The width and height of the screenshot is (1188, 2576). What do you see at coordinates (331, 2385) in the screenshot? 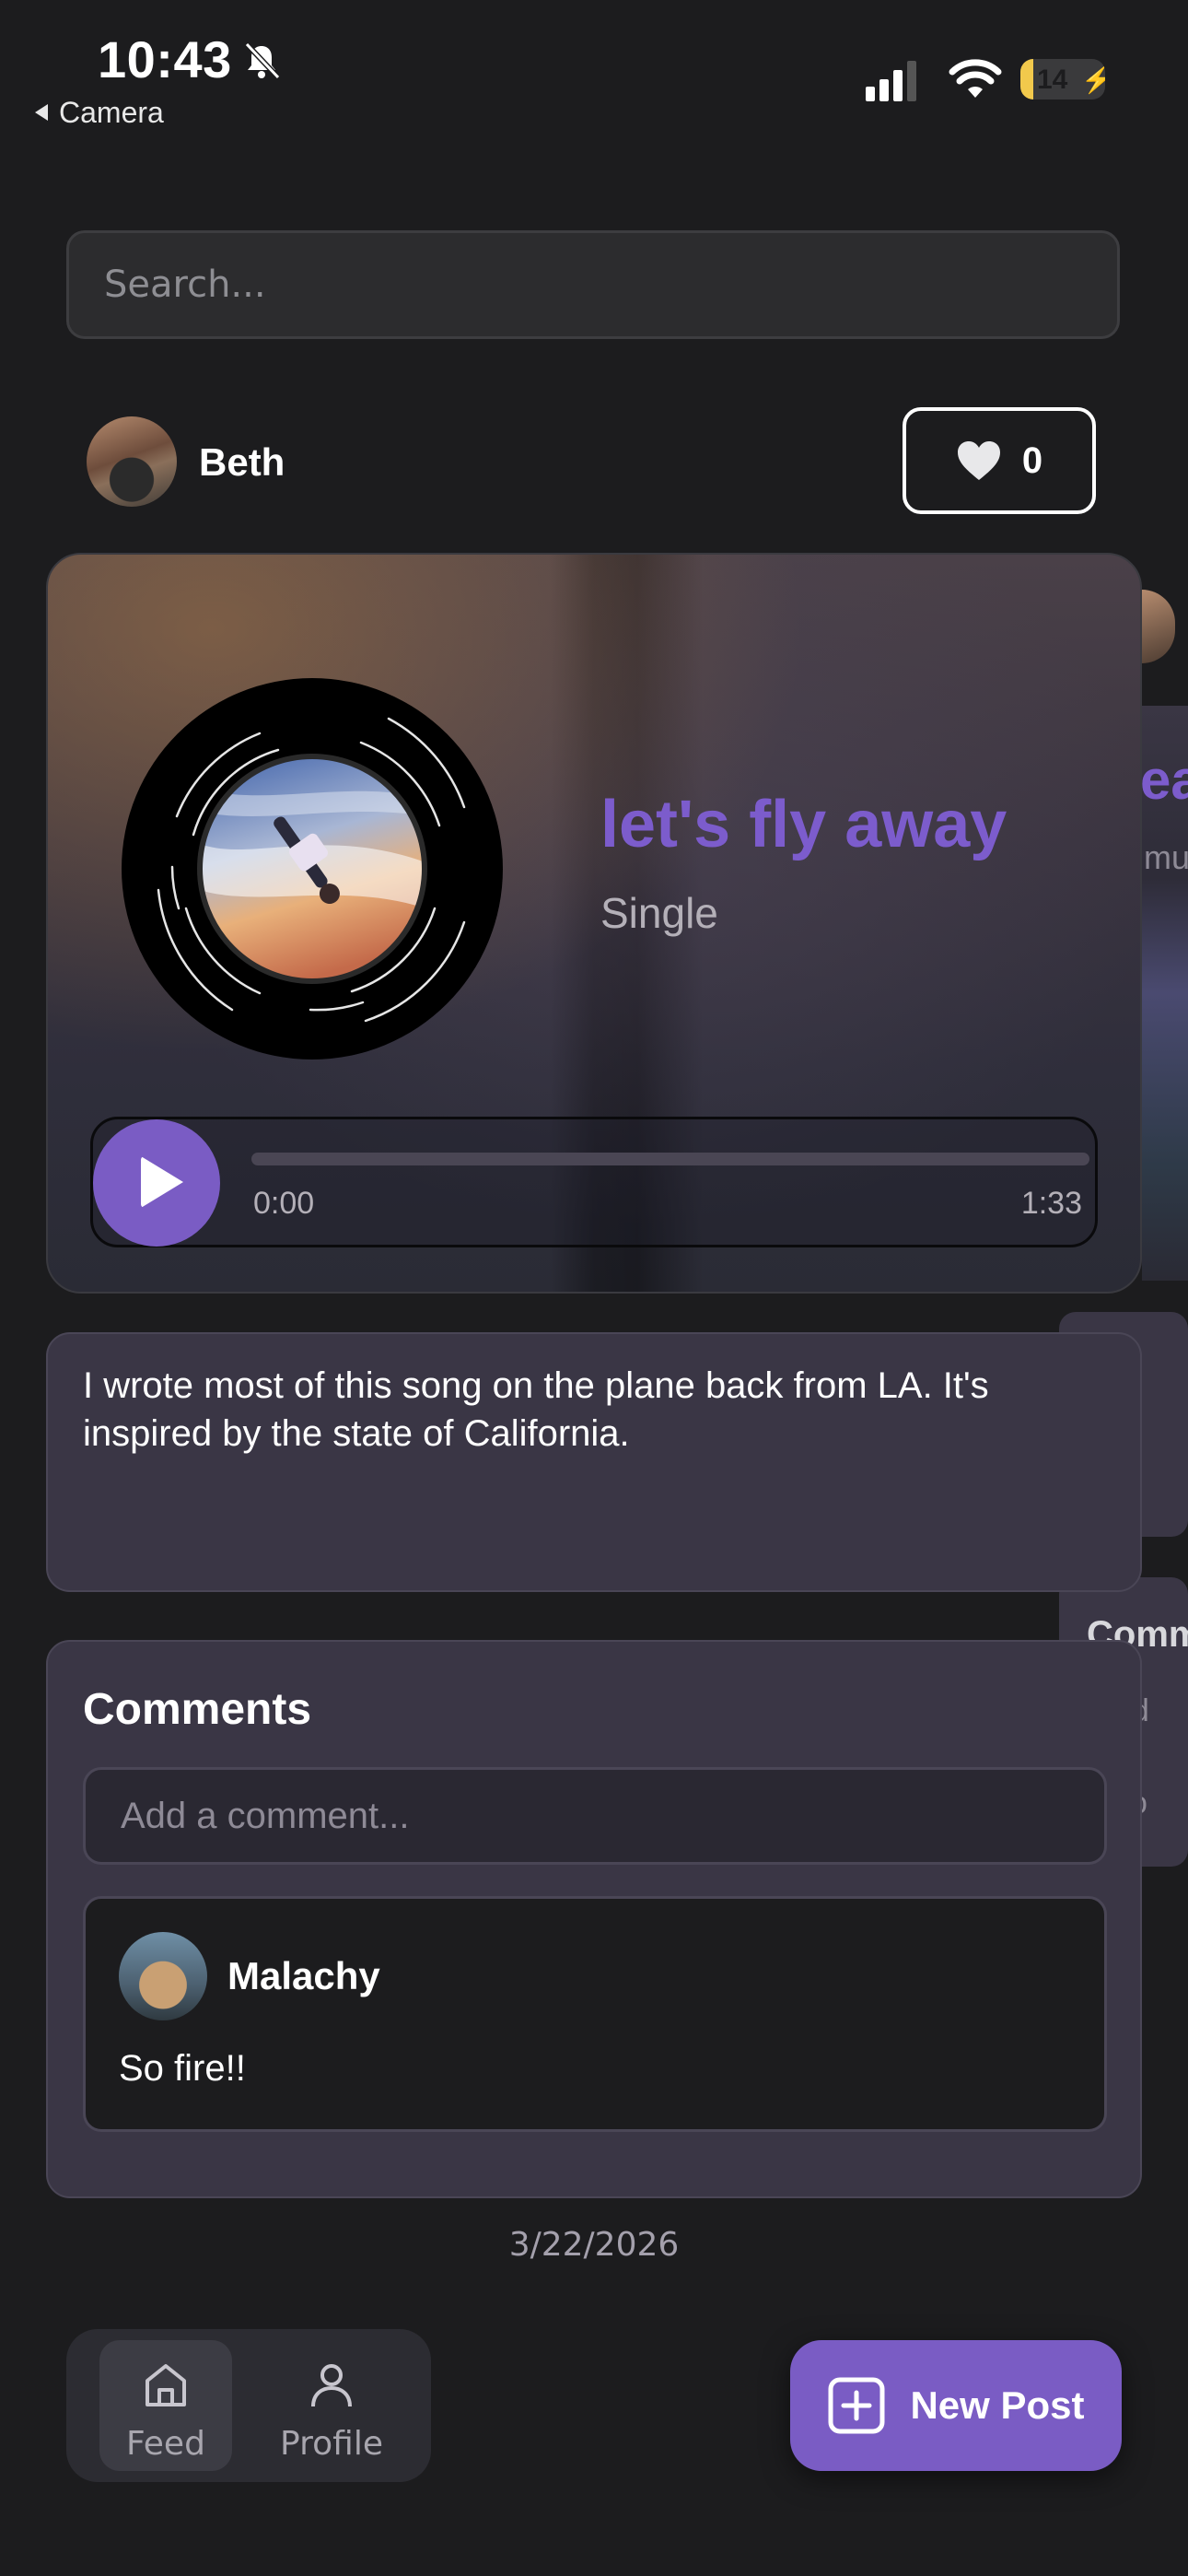
I see `user-icon` at bounding box center [331, 2385].